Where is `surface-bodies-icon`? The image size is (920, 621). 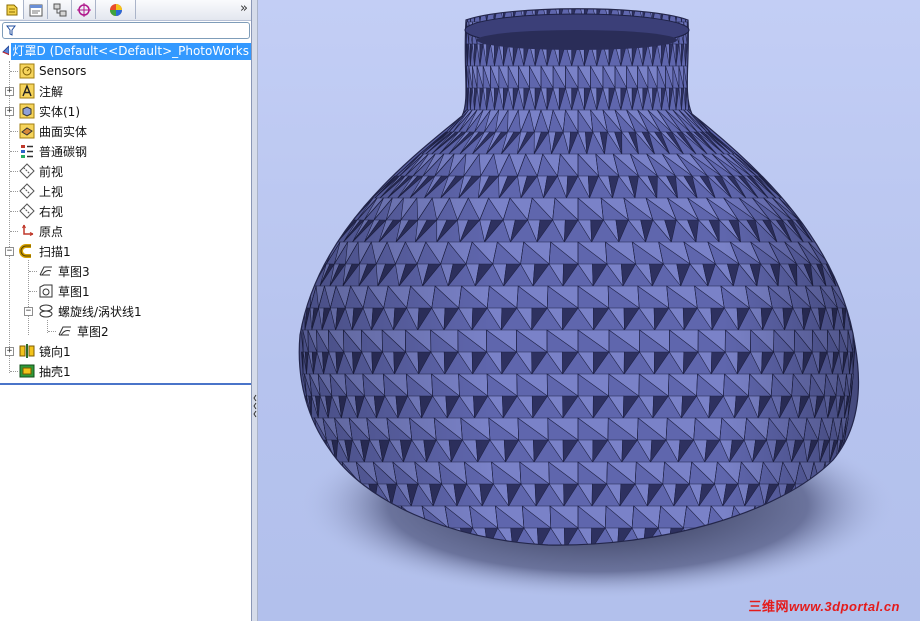
surface-bodies-icon is located at coordinates (26, 131).